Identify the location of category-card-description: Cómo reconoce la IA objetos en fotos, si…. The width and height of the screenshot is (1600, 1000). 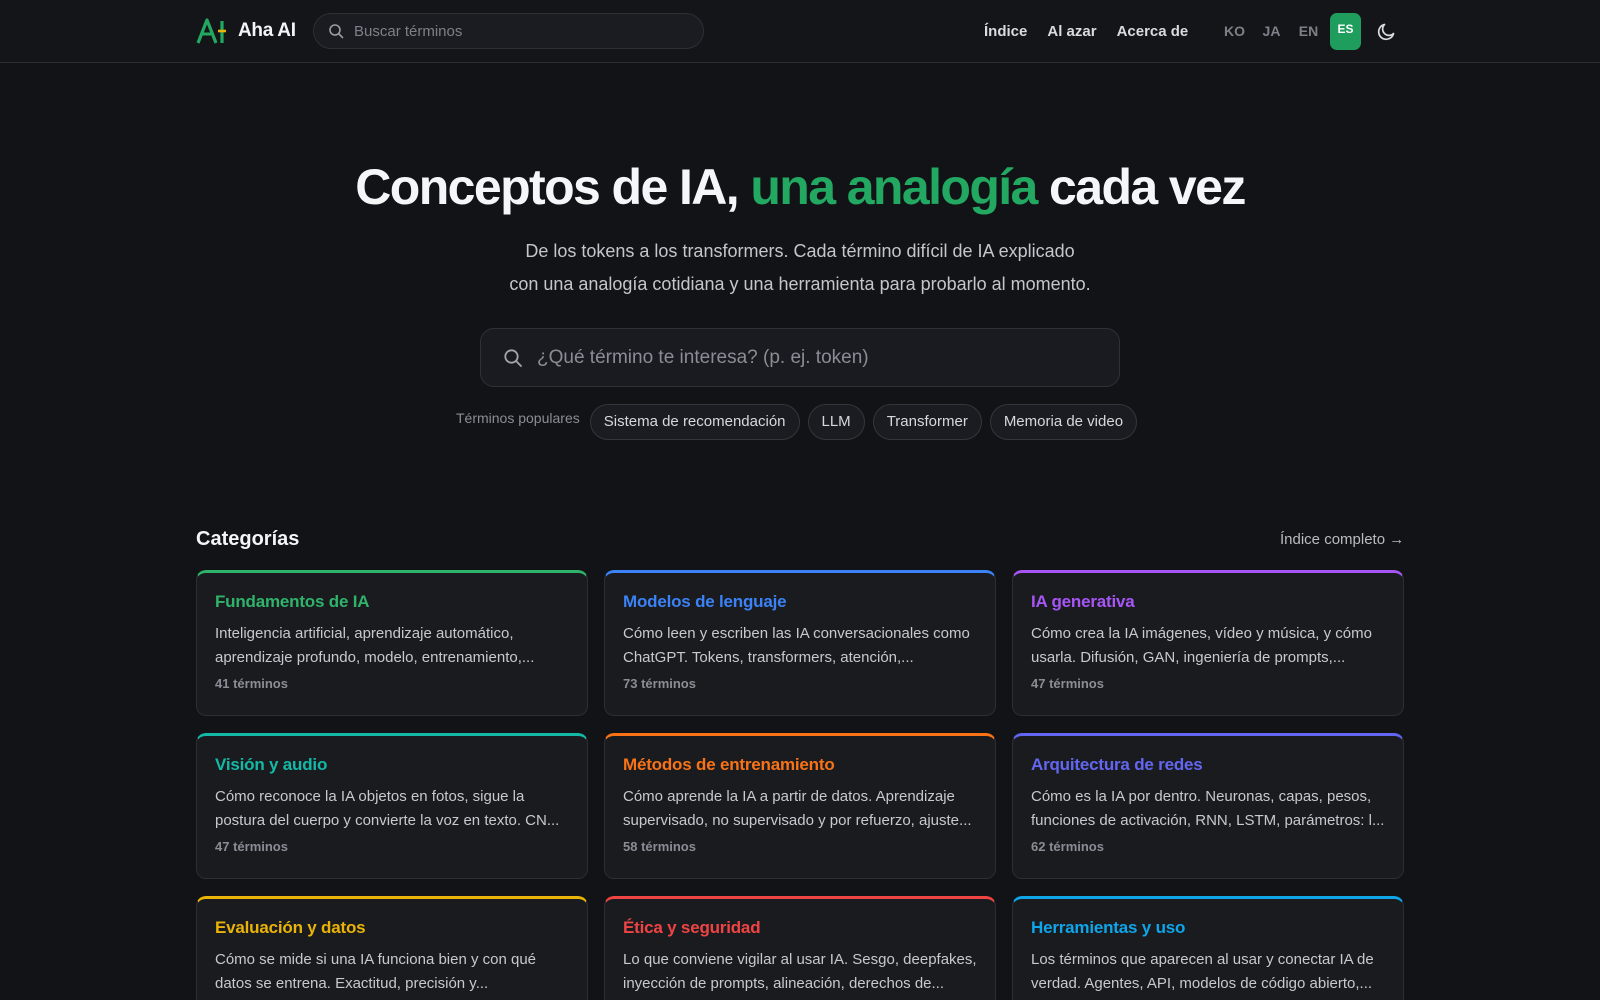
(387, 808).